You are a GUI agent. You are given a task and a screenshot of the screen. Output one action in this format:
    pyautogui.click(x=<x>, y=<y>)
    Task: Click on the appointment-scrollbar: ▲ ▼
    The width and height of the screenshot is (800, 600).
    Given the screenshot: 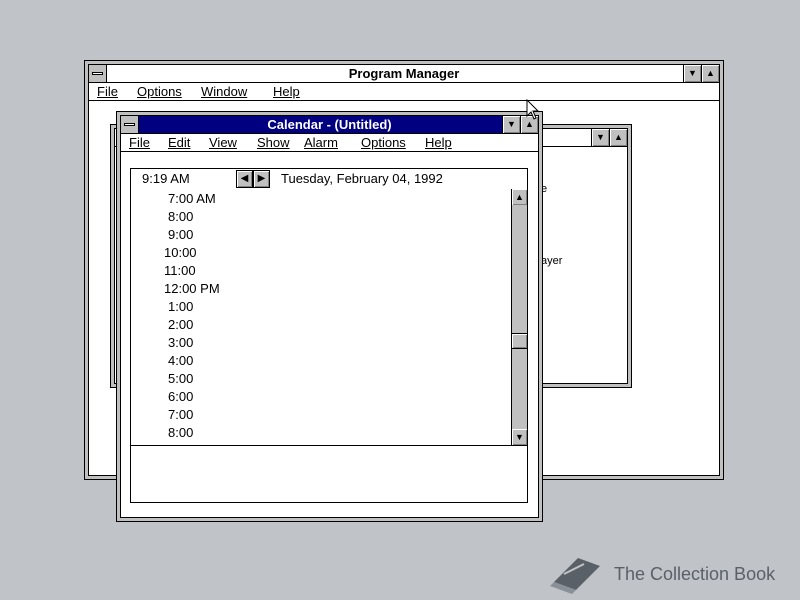 What is the action you would take?
    pyautogui.click(x=519, y=317)
    